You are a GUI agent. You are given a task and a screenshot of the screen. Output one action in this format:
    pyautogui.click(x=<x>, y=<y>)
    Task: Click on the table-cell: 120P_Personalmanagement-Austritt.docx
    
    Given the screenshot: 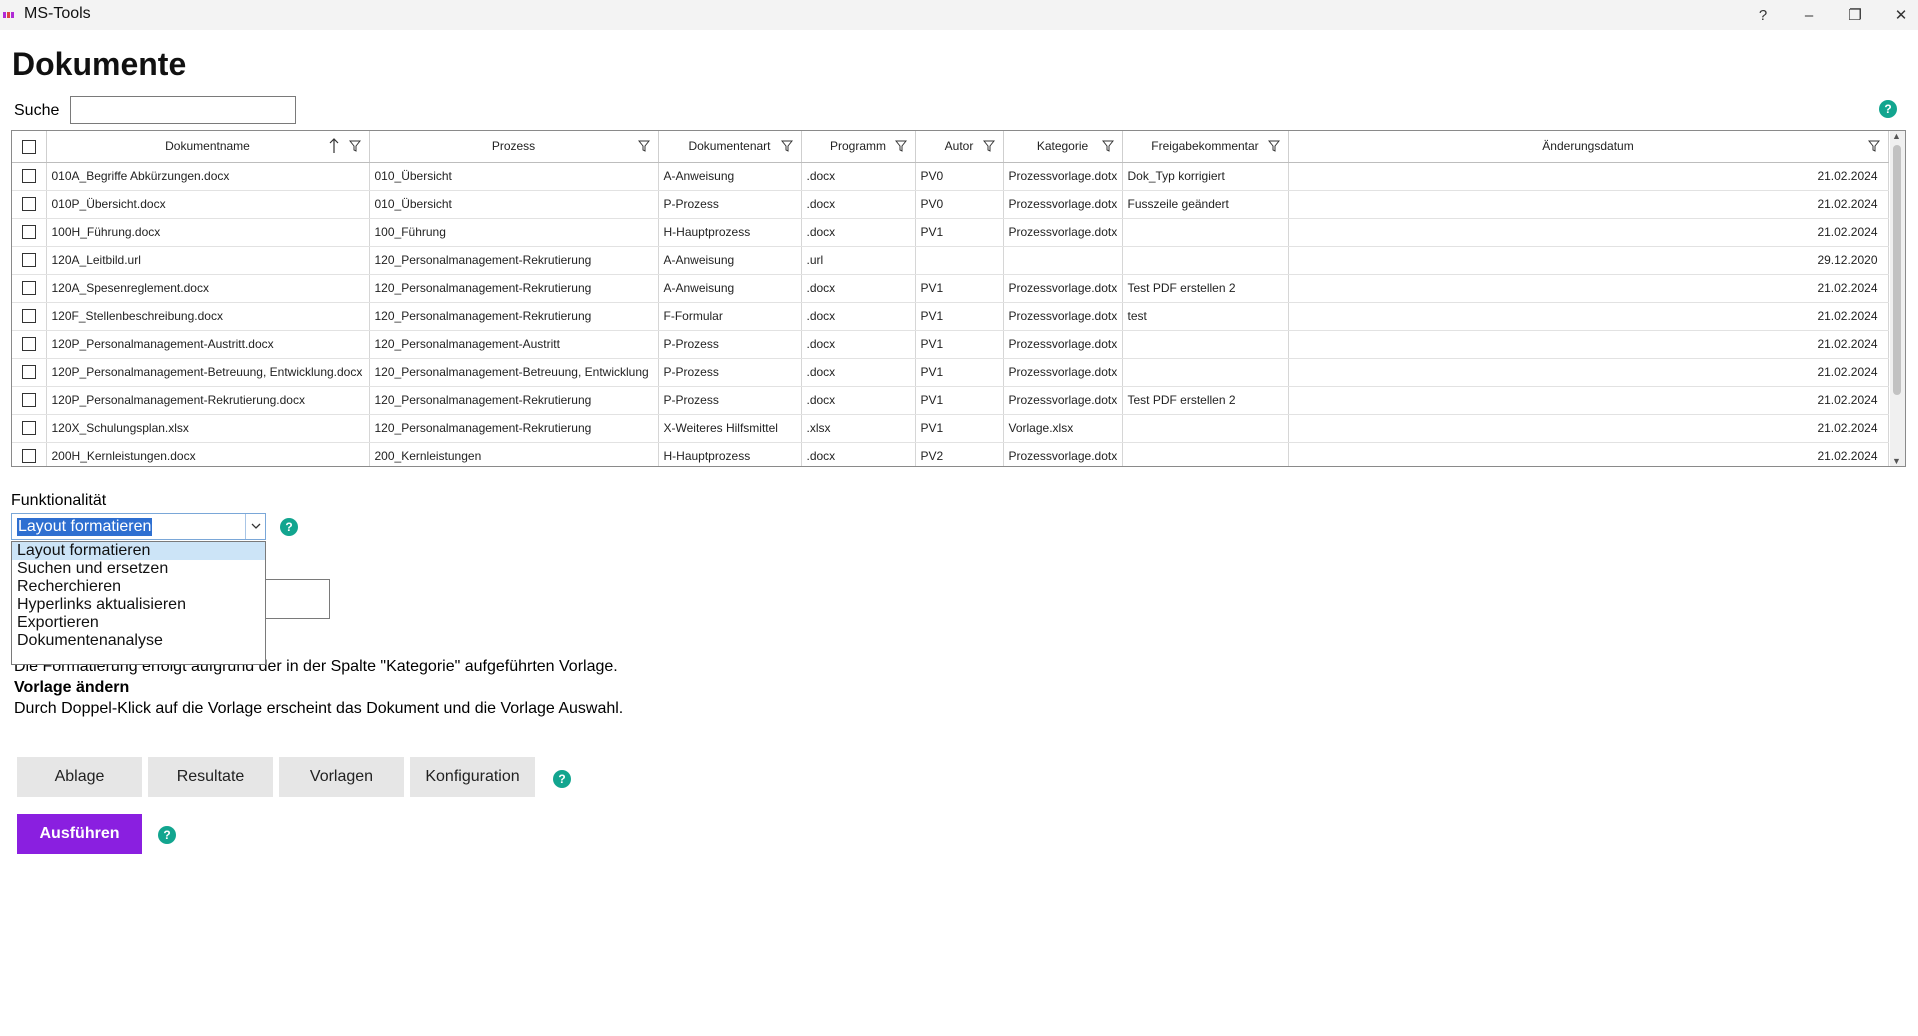 What is the action you would take?
    pyautogui.click(x=208, y=344)
    